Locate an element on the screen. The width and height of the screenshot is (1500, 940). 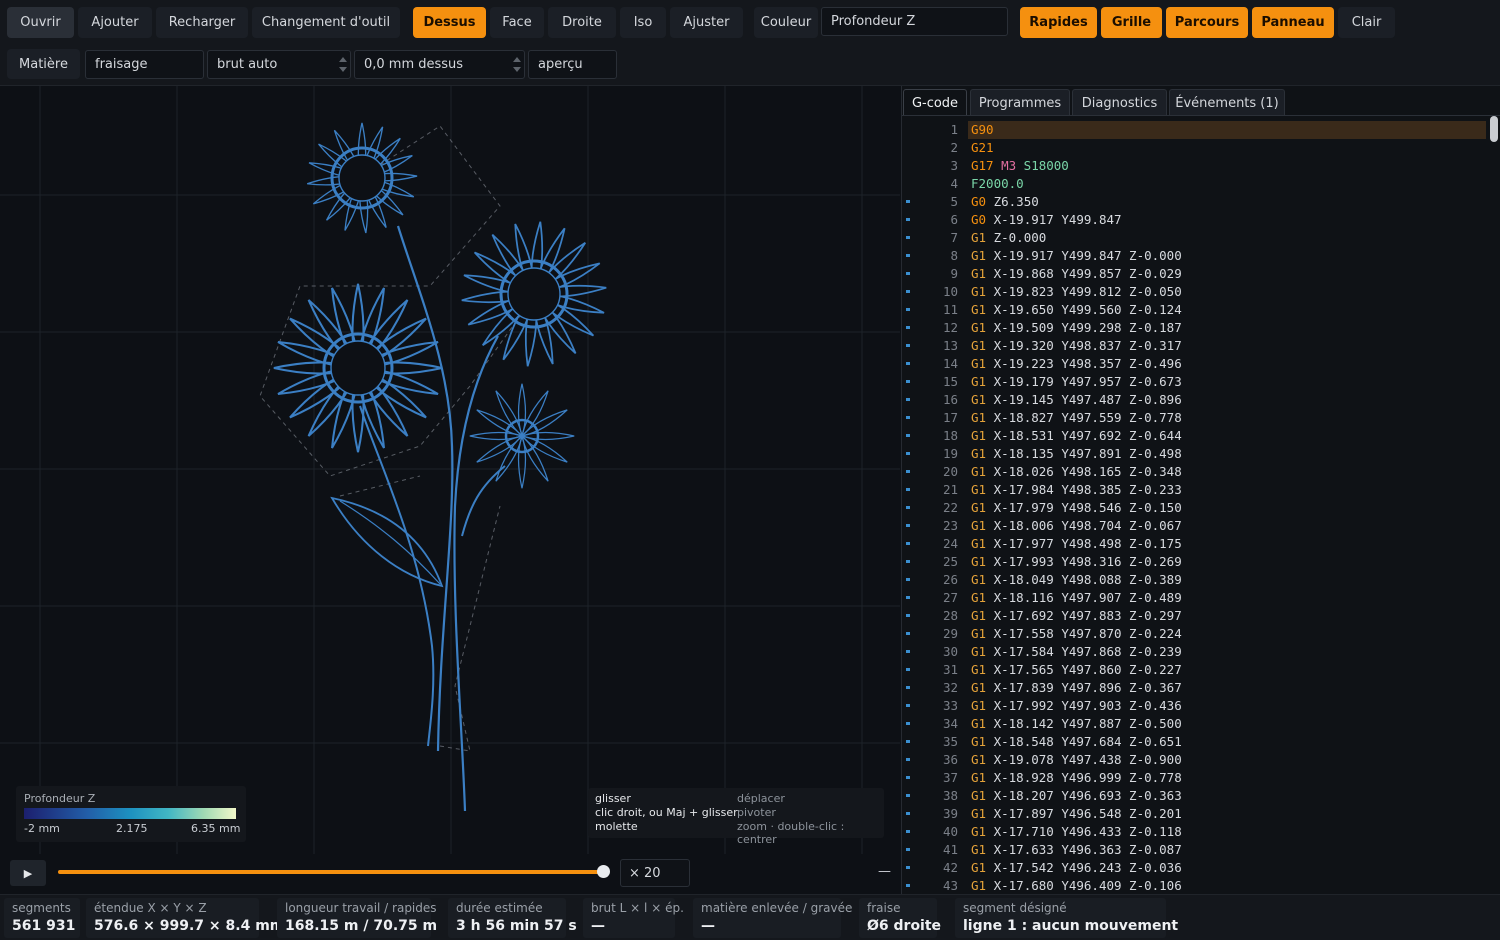
gcode-line: 10 G1 X-19.823 Y499.812 Z-0.050 is located at coordinates (1195, 292).